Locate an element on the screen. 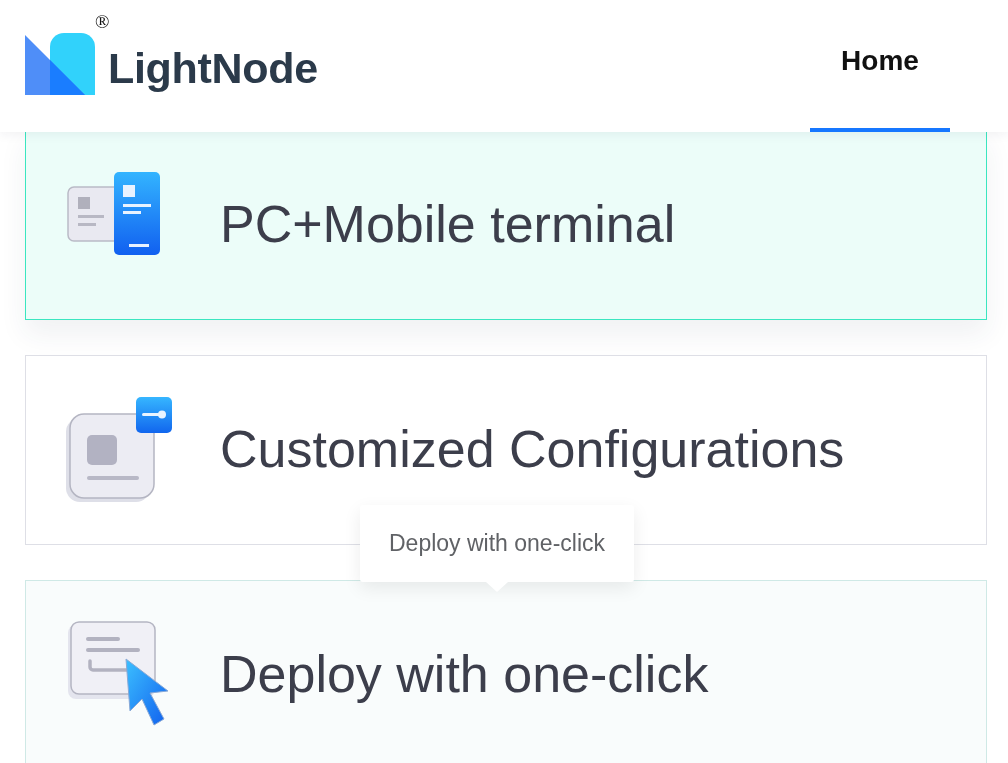 This screenshot has width=1008, height=763. feature-title: Customized Configurations is located at coordinates (532, 450).